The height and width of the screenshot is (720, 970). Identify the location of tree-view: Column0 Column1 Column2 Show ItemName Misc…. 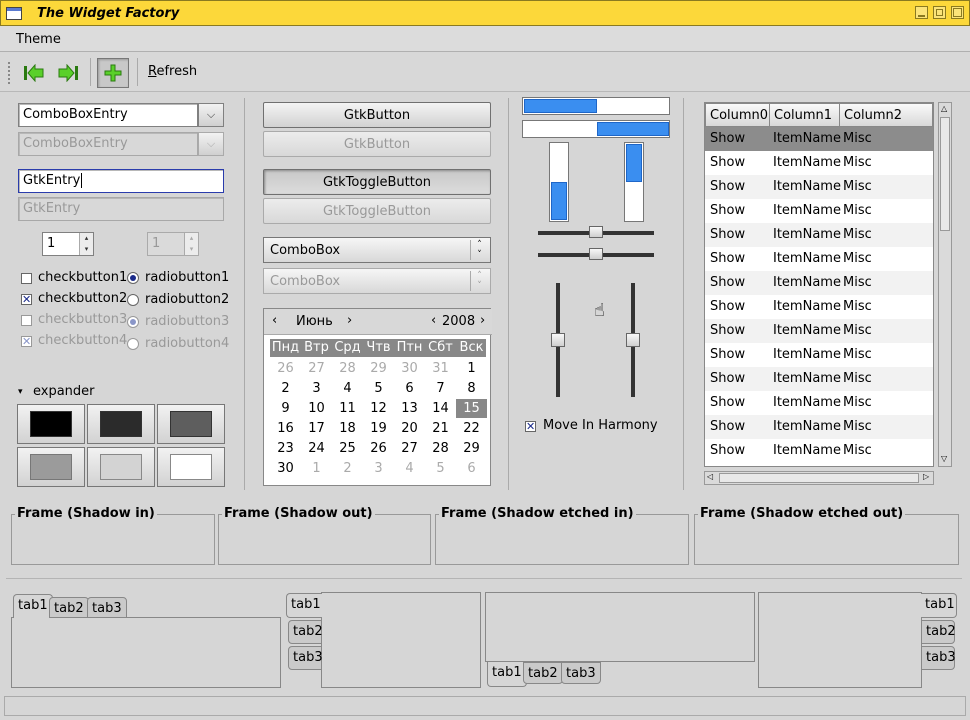
(819, 284).